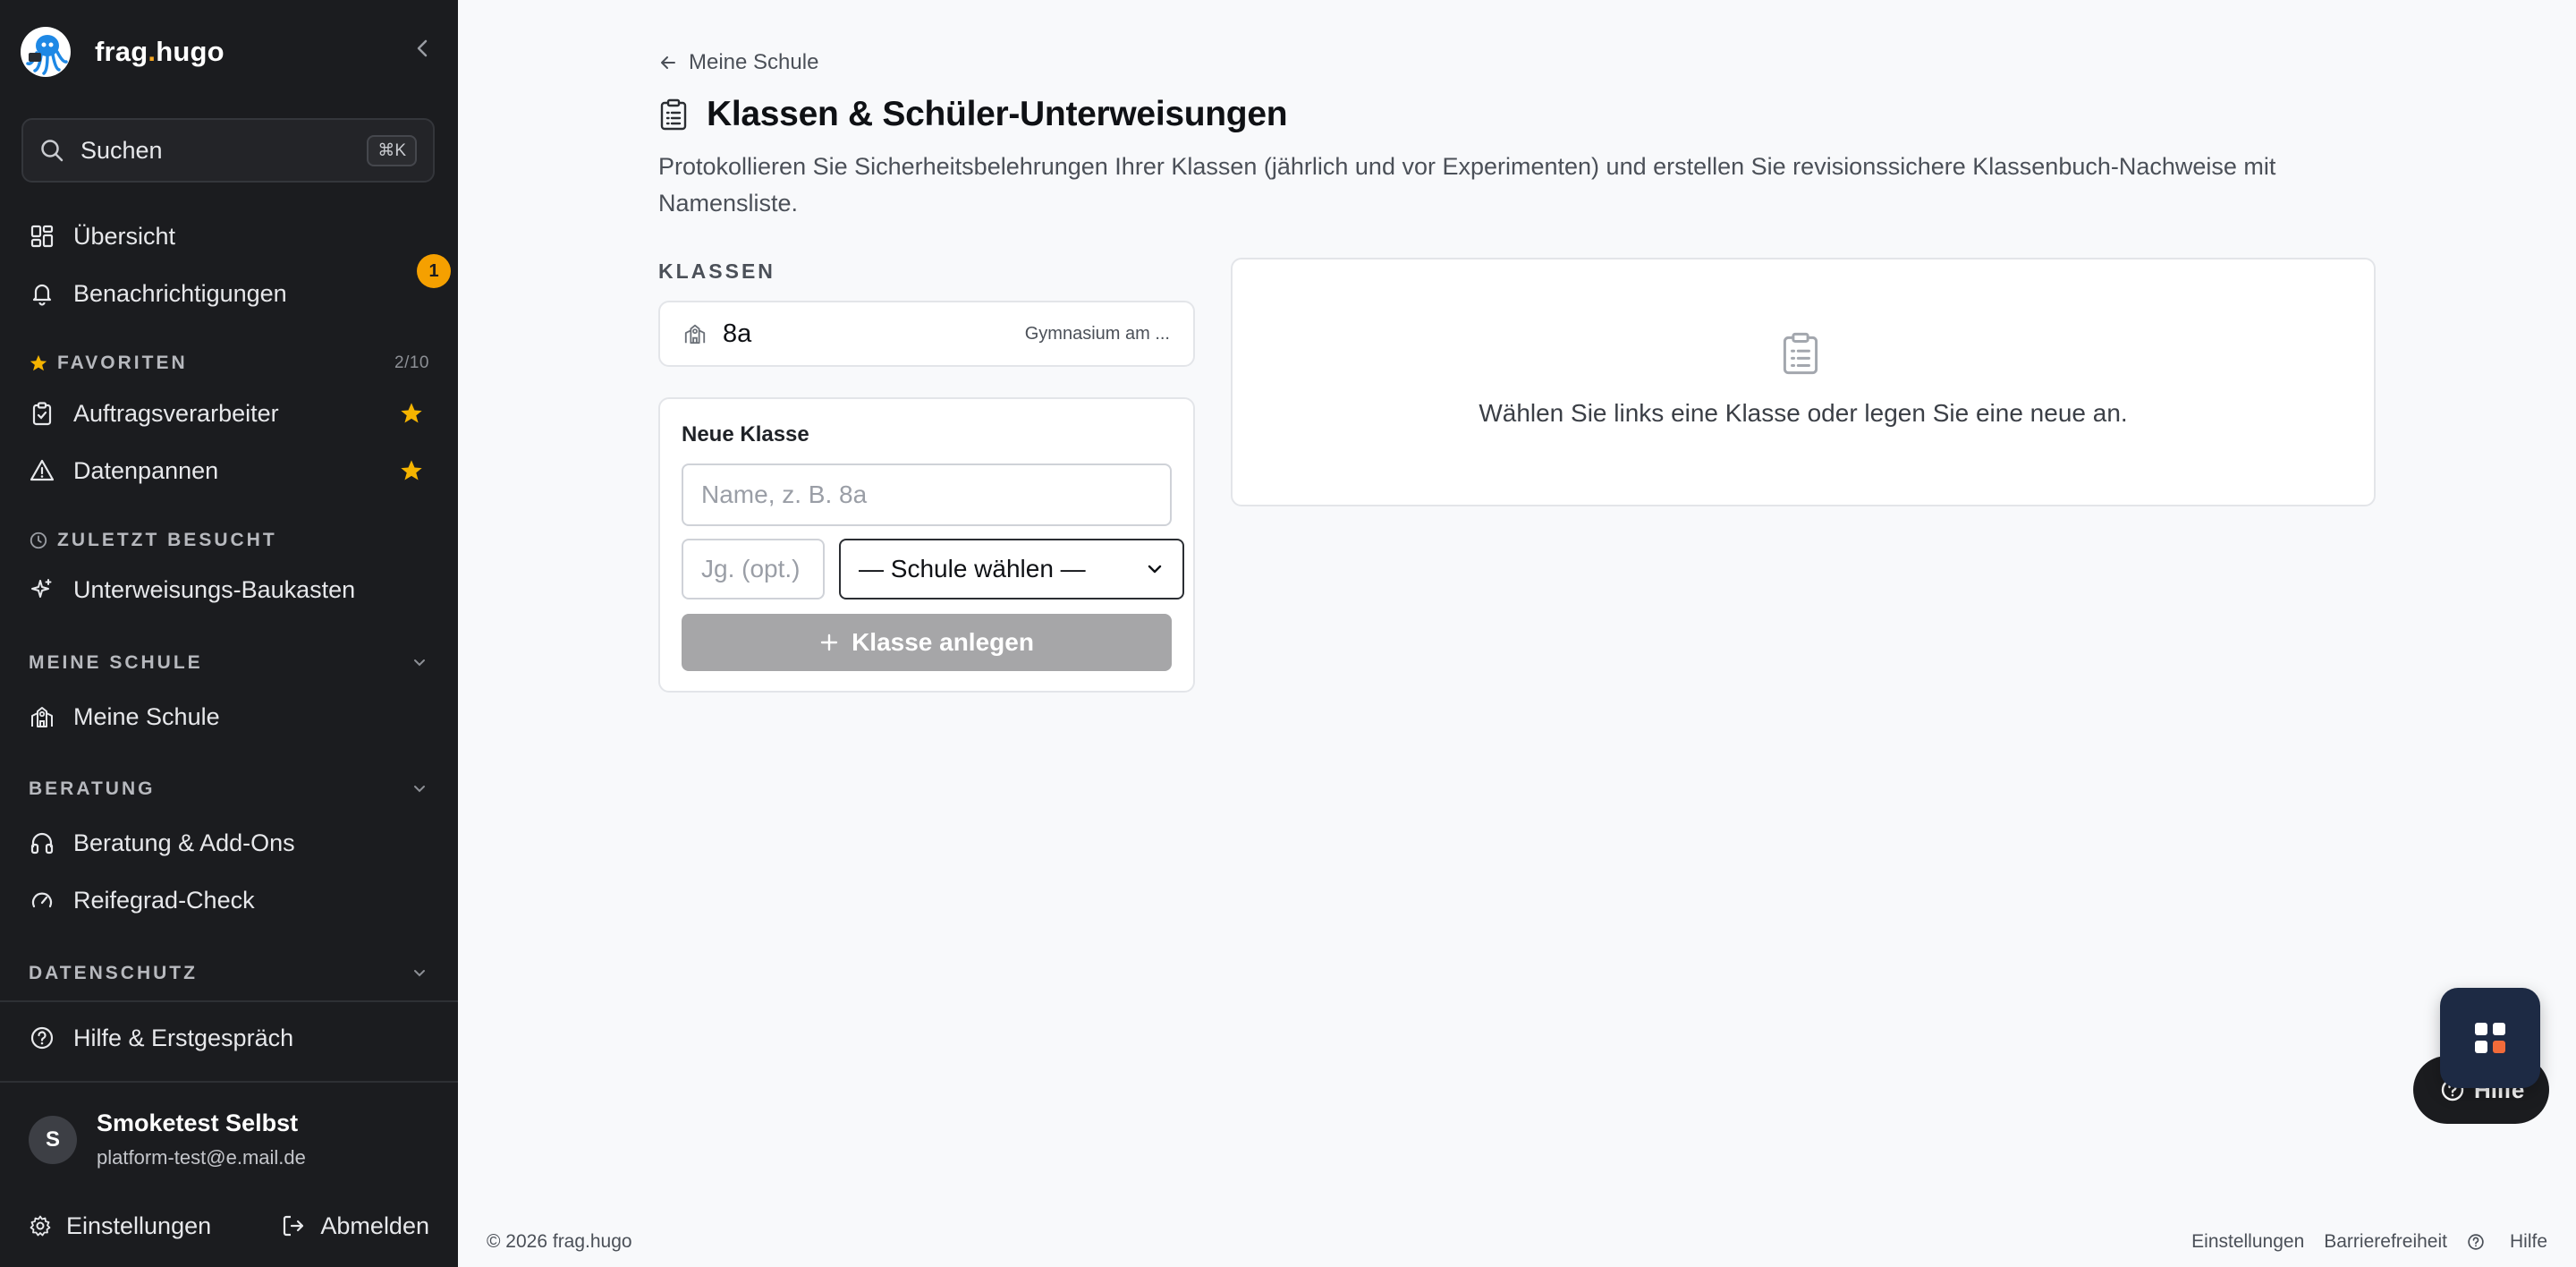 The height and width of the screenshot is (1267, 2576). What do you see at coordinates (180, 293) in the screenshot?
I see `sidebar-item-label: Benachrichtigungen` at bounding box center [180, 293].